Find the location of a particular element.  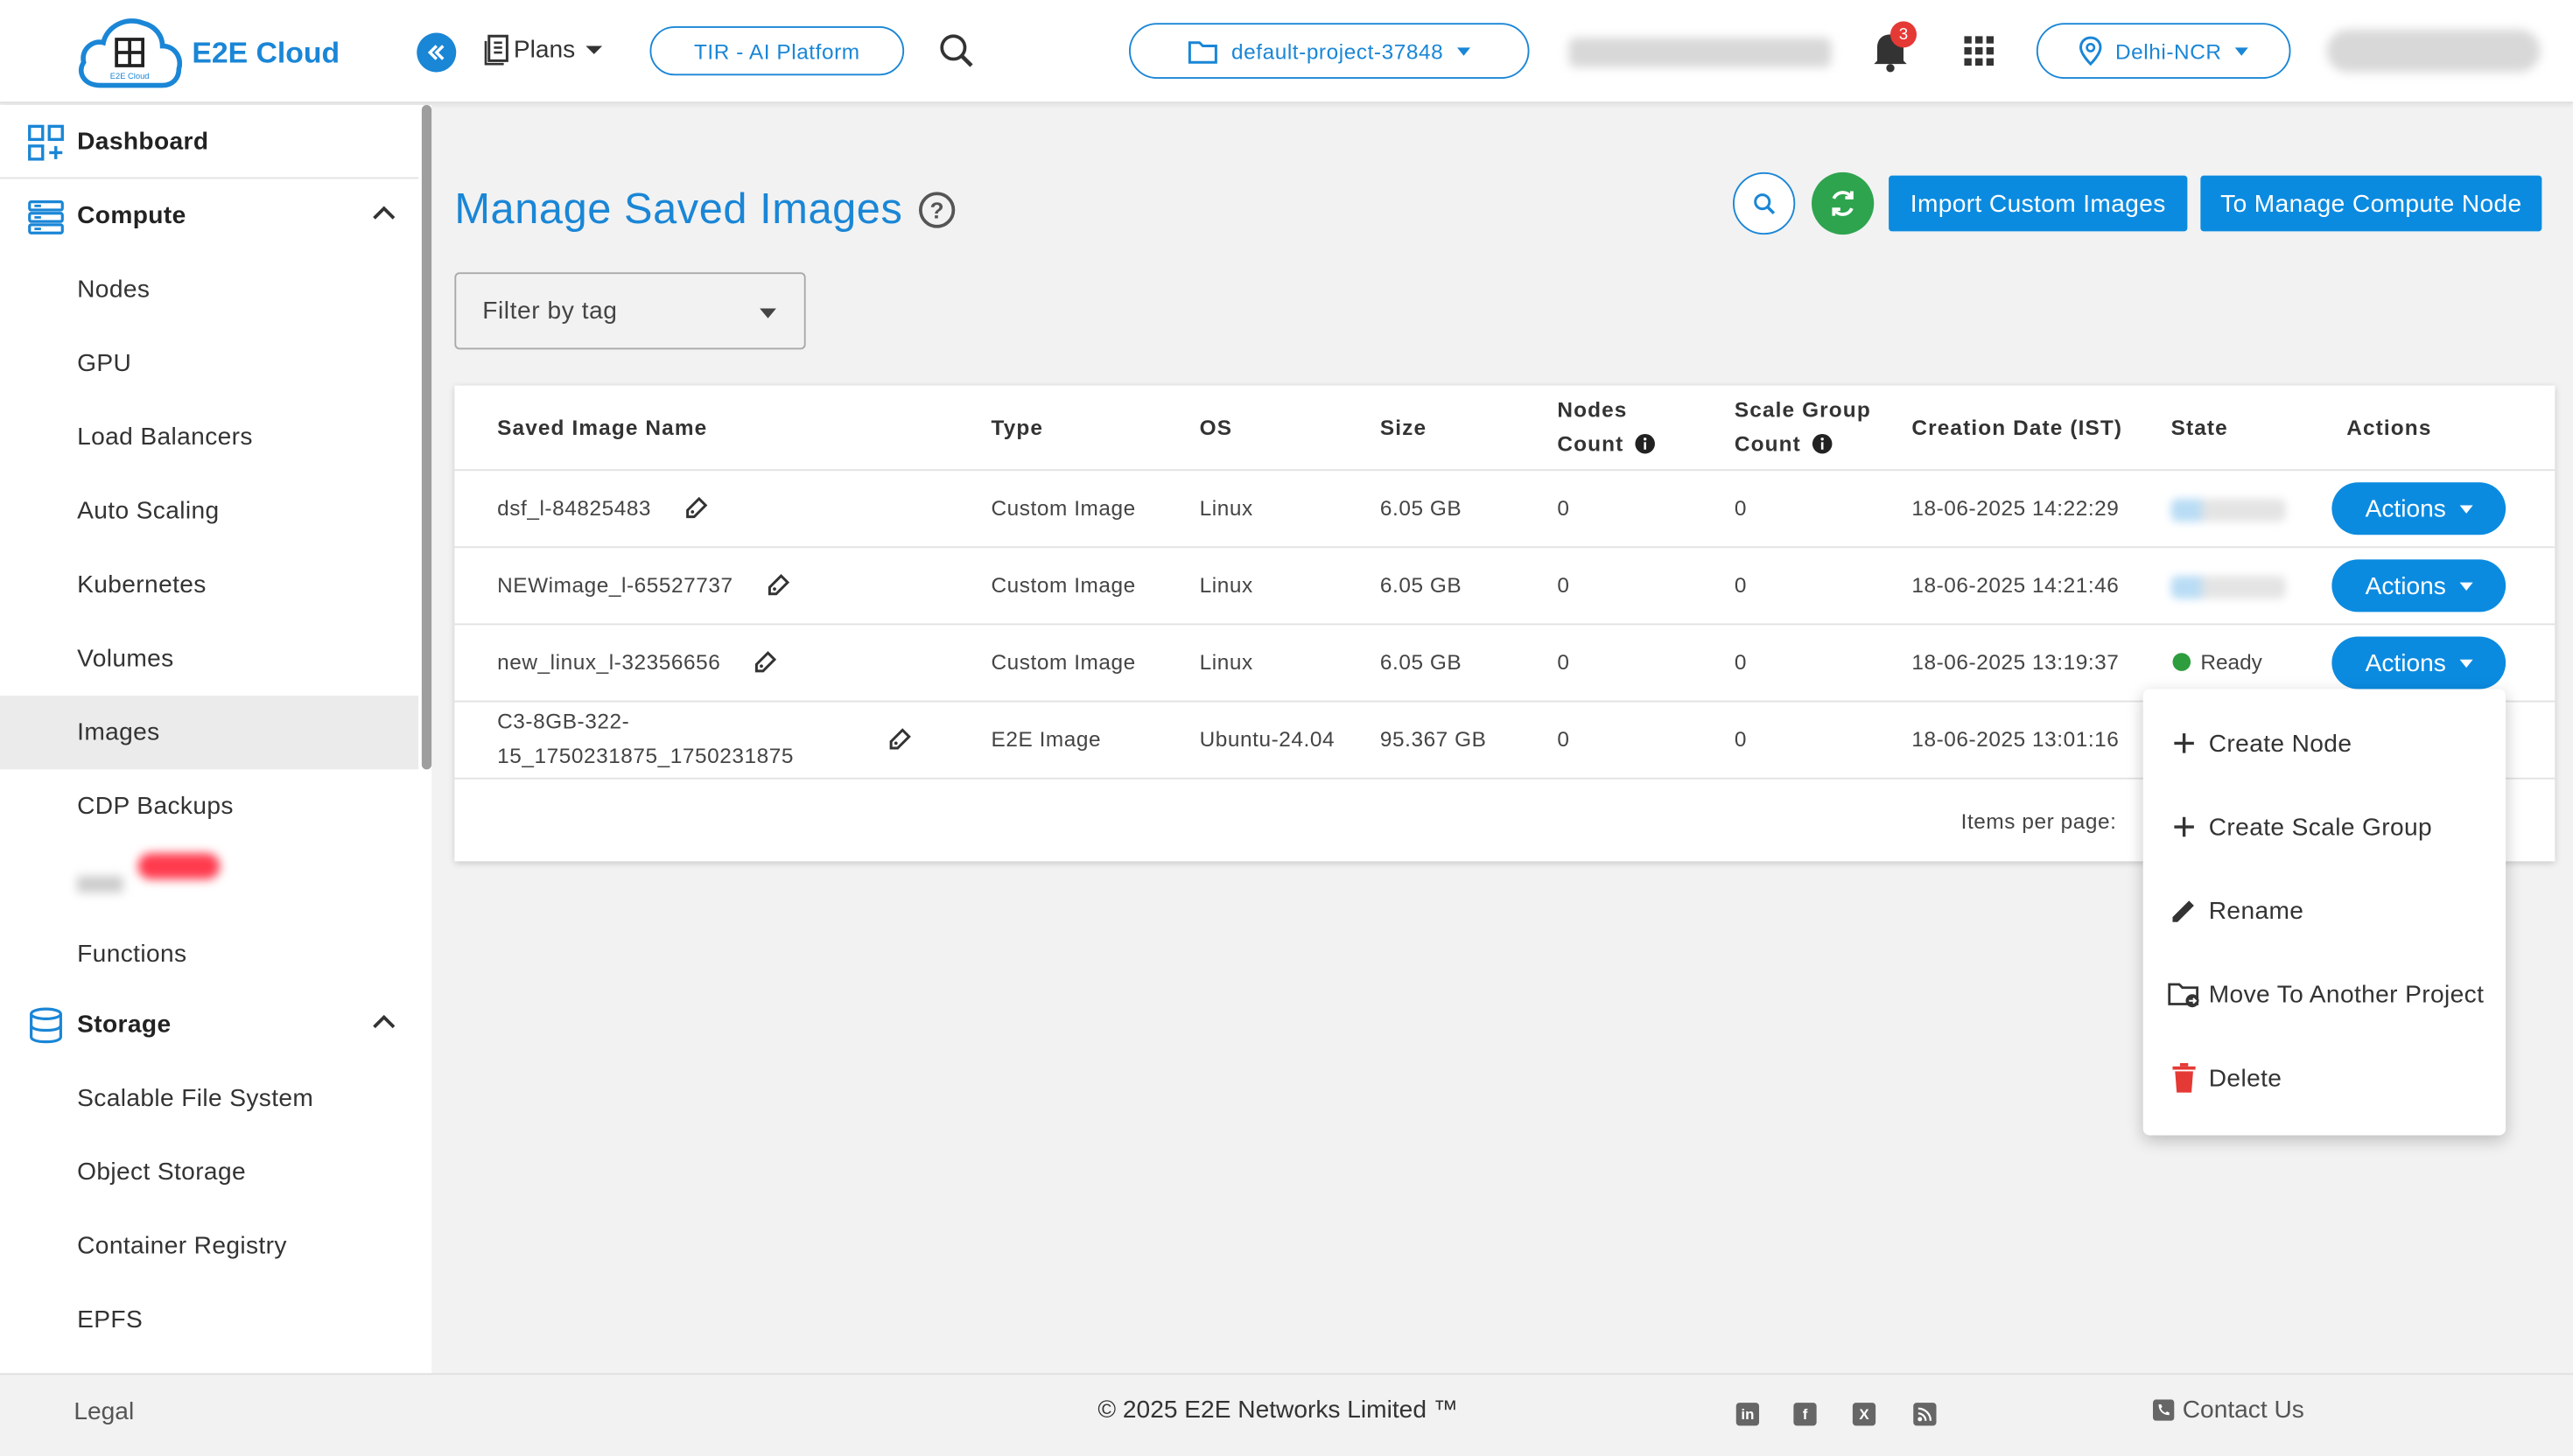

sidebar-section-compute: Compute is located at coordinates (209, 215).